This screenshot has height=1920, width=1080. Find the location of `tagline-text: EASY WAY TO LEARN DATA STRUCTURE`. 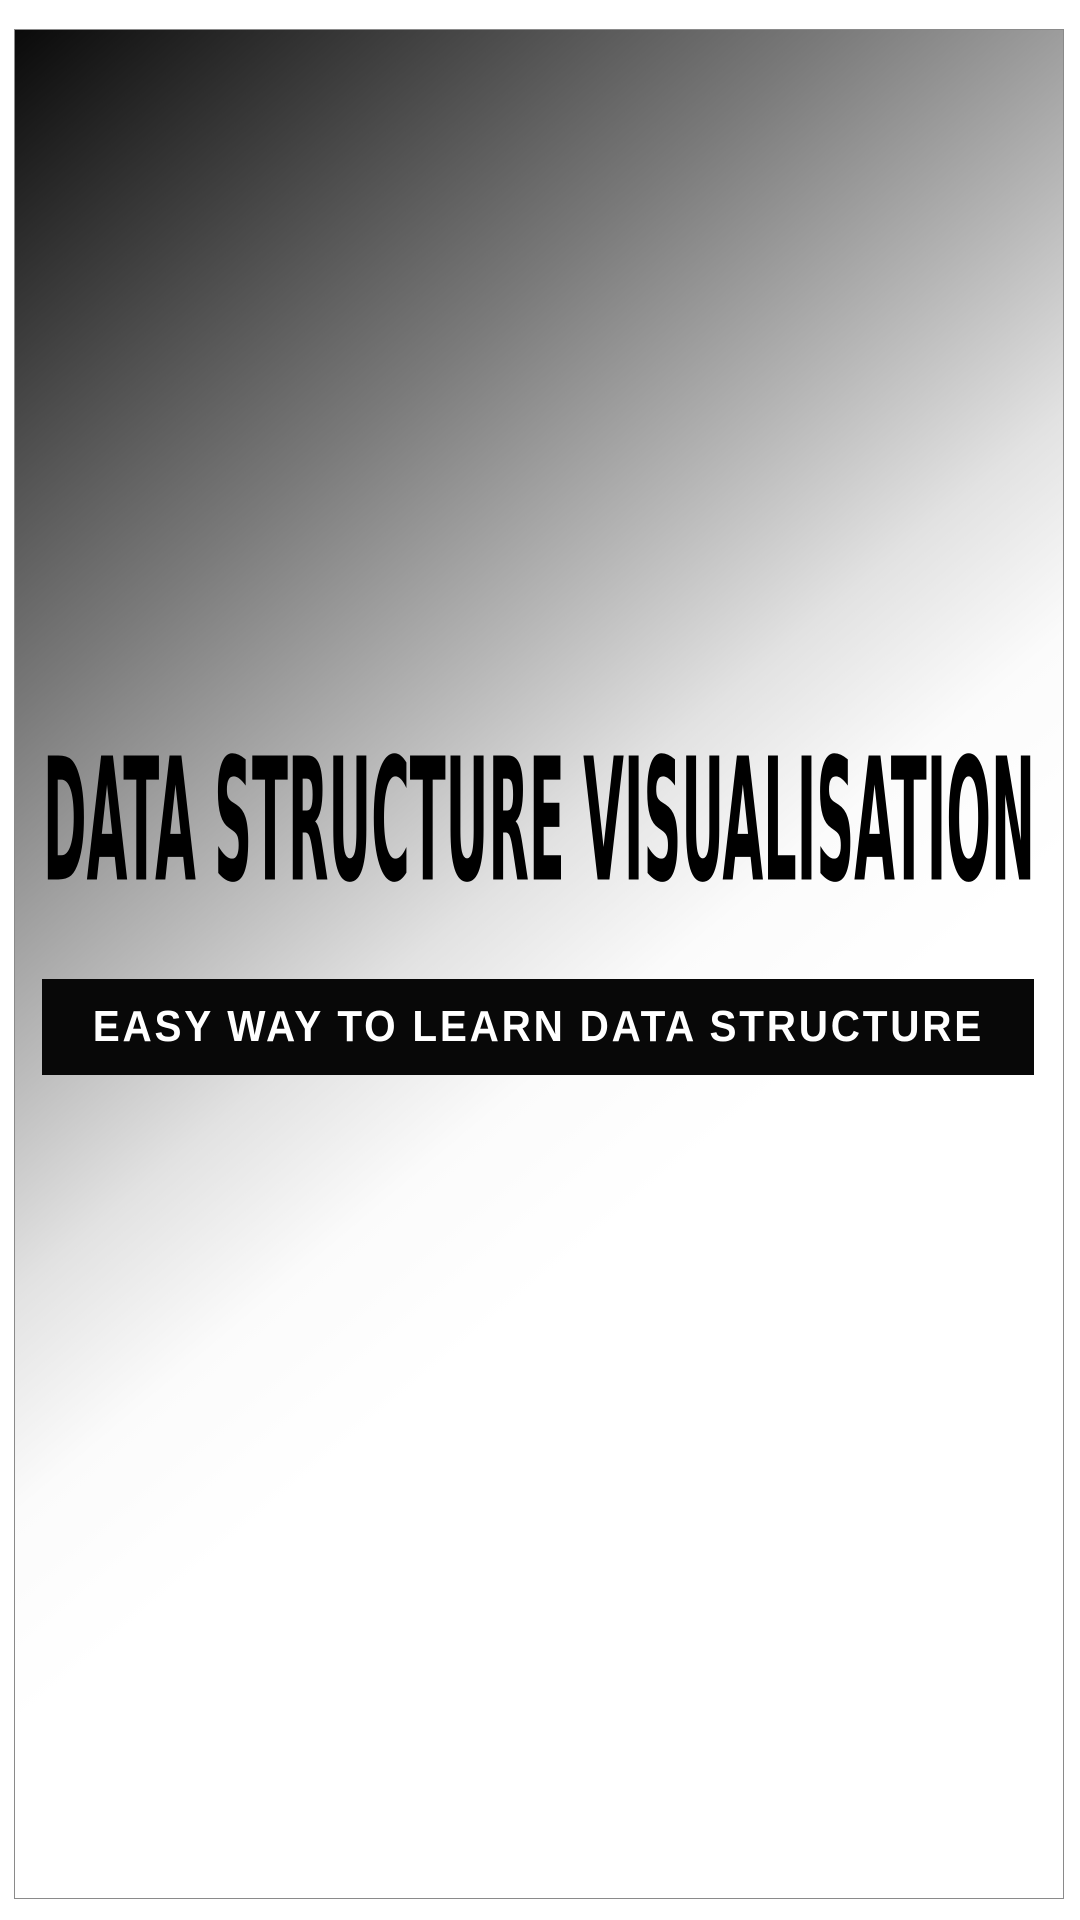

tagline-text: EASY WAY TO LEARN DATA STRUCTURE is located at coordinates (538, 1026).